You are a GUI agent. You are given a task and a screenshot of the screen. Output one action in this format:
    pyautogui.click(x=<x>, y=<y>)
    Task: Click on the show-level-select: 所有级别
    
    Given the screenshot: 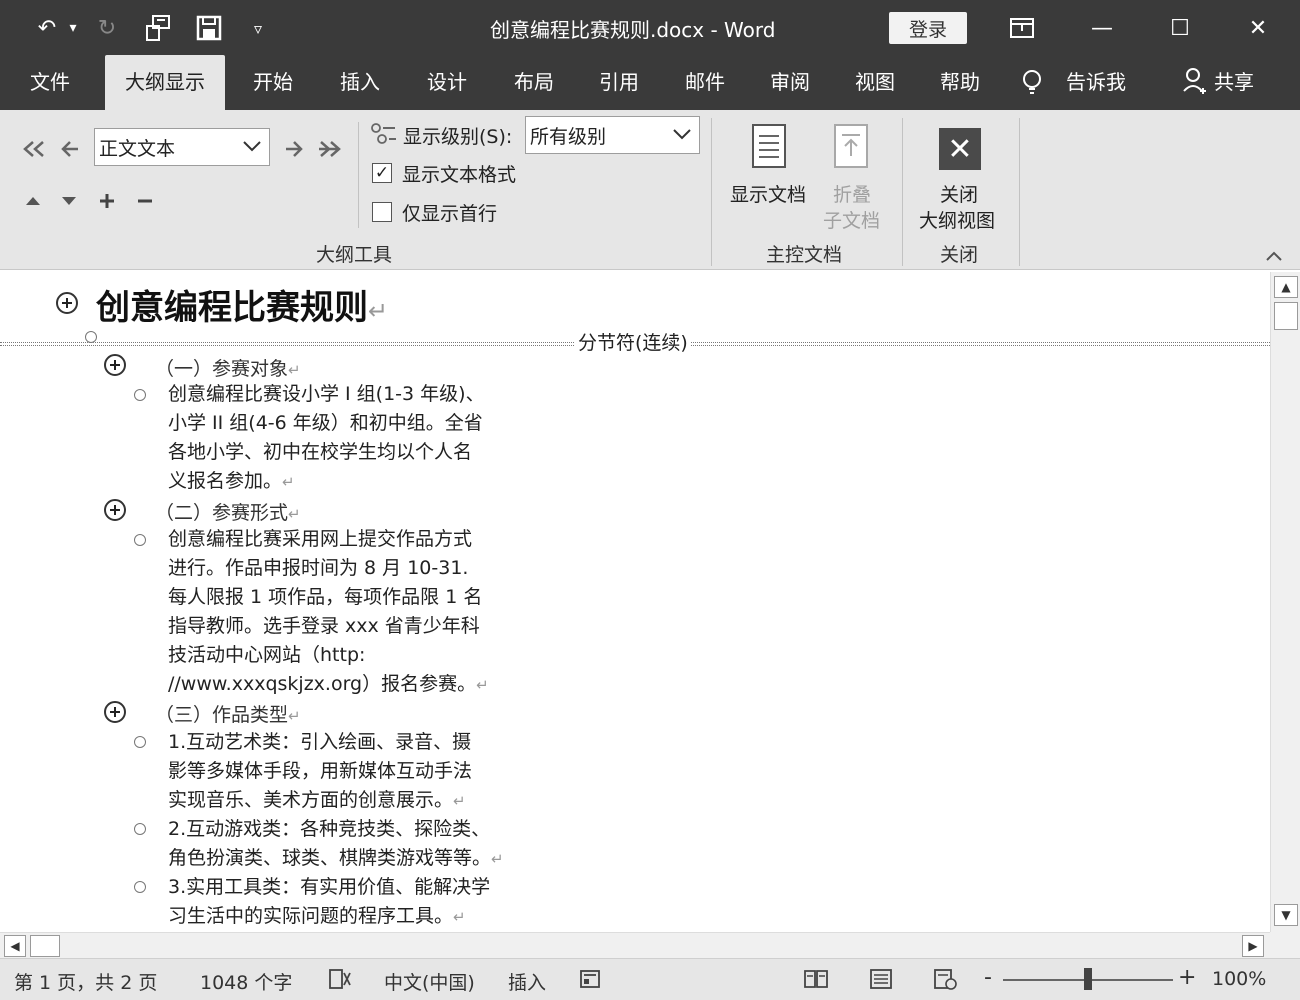 What is the action you would take?
    pyautogui.click(x=612, y=135)
    